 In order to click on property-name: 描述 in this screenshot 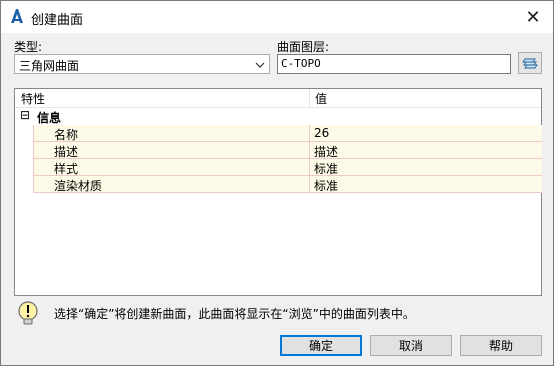, I will do `click(66, 152)`.